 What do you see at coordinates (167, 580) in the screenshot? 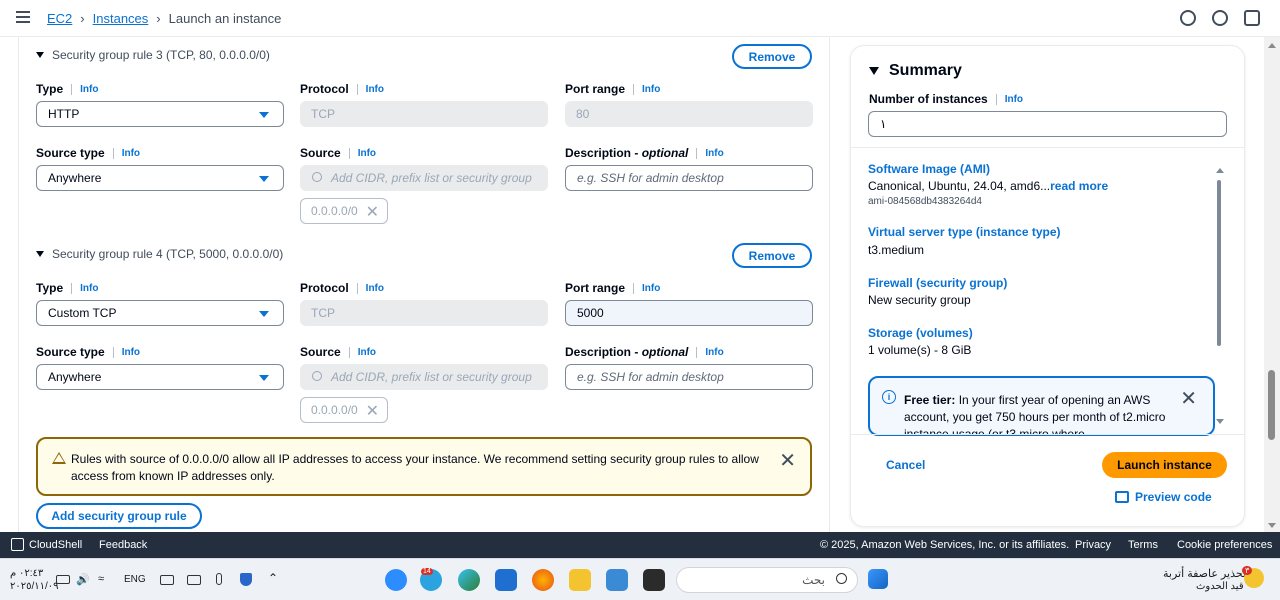
I see `ime-icon` at bounding box center [167, 580].